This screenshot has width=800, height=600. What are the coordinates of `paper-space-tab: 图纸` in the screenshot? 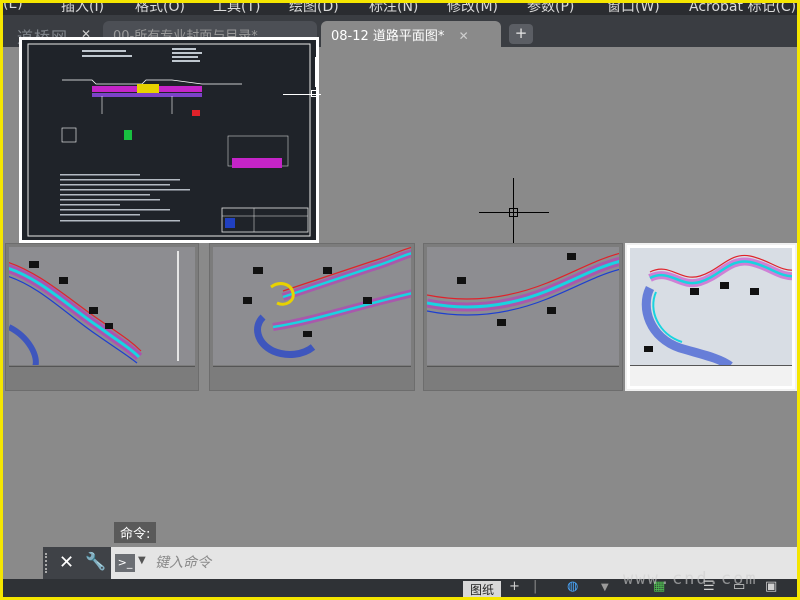 It's located at (482, 589).